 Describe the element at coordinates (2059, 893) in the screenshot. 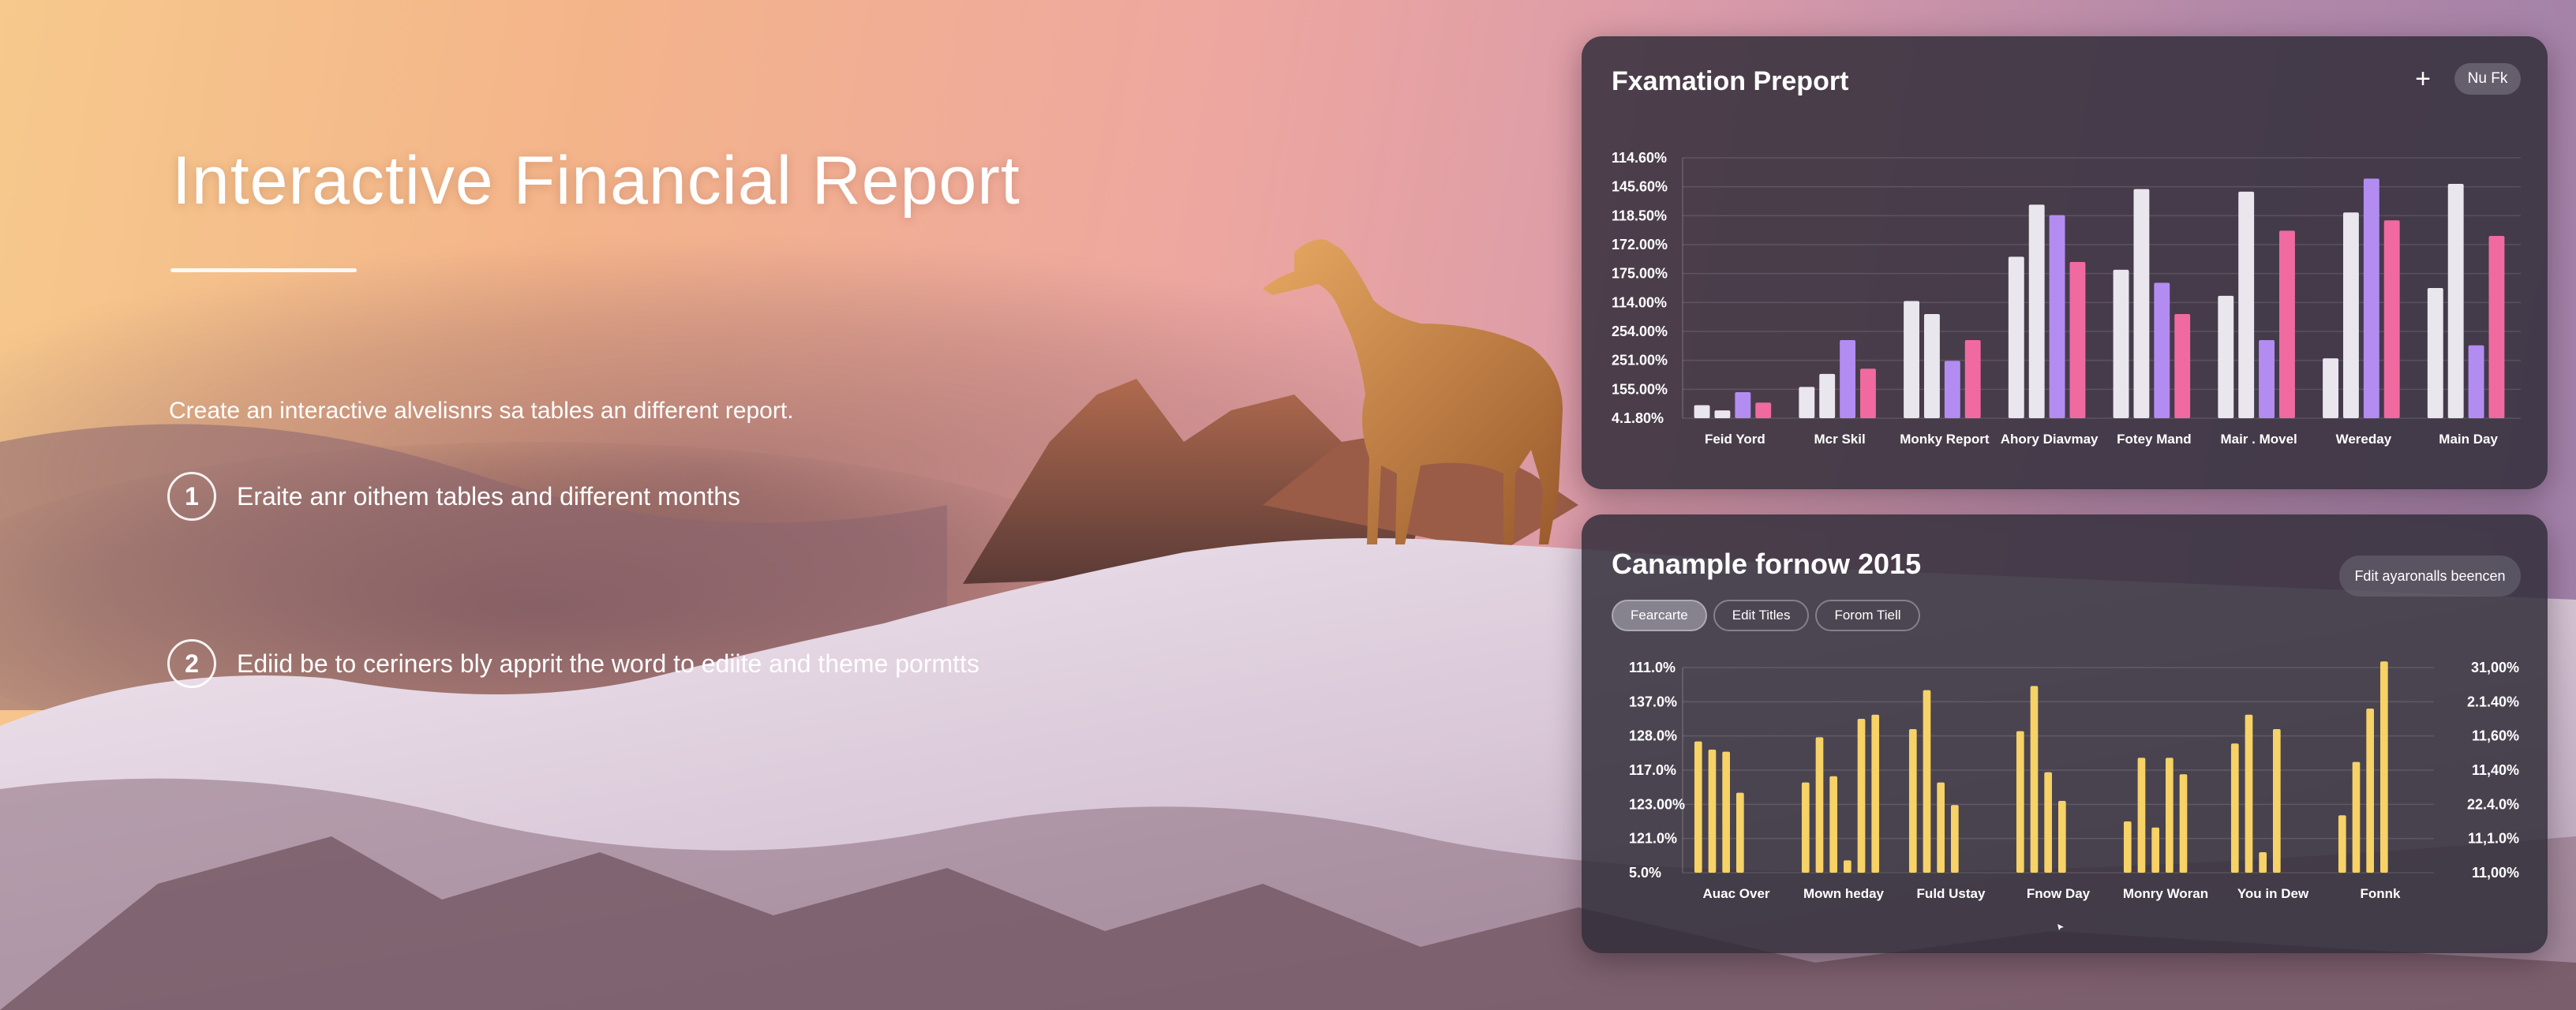

I see `x-tick-label: Fnow Day` at that location.